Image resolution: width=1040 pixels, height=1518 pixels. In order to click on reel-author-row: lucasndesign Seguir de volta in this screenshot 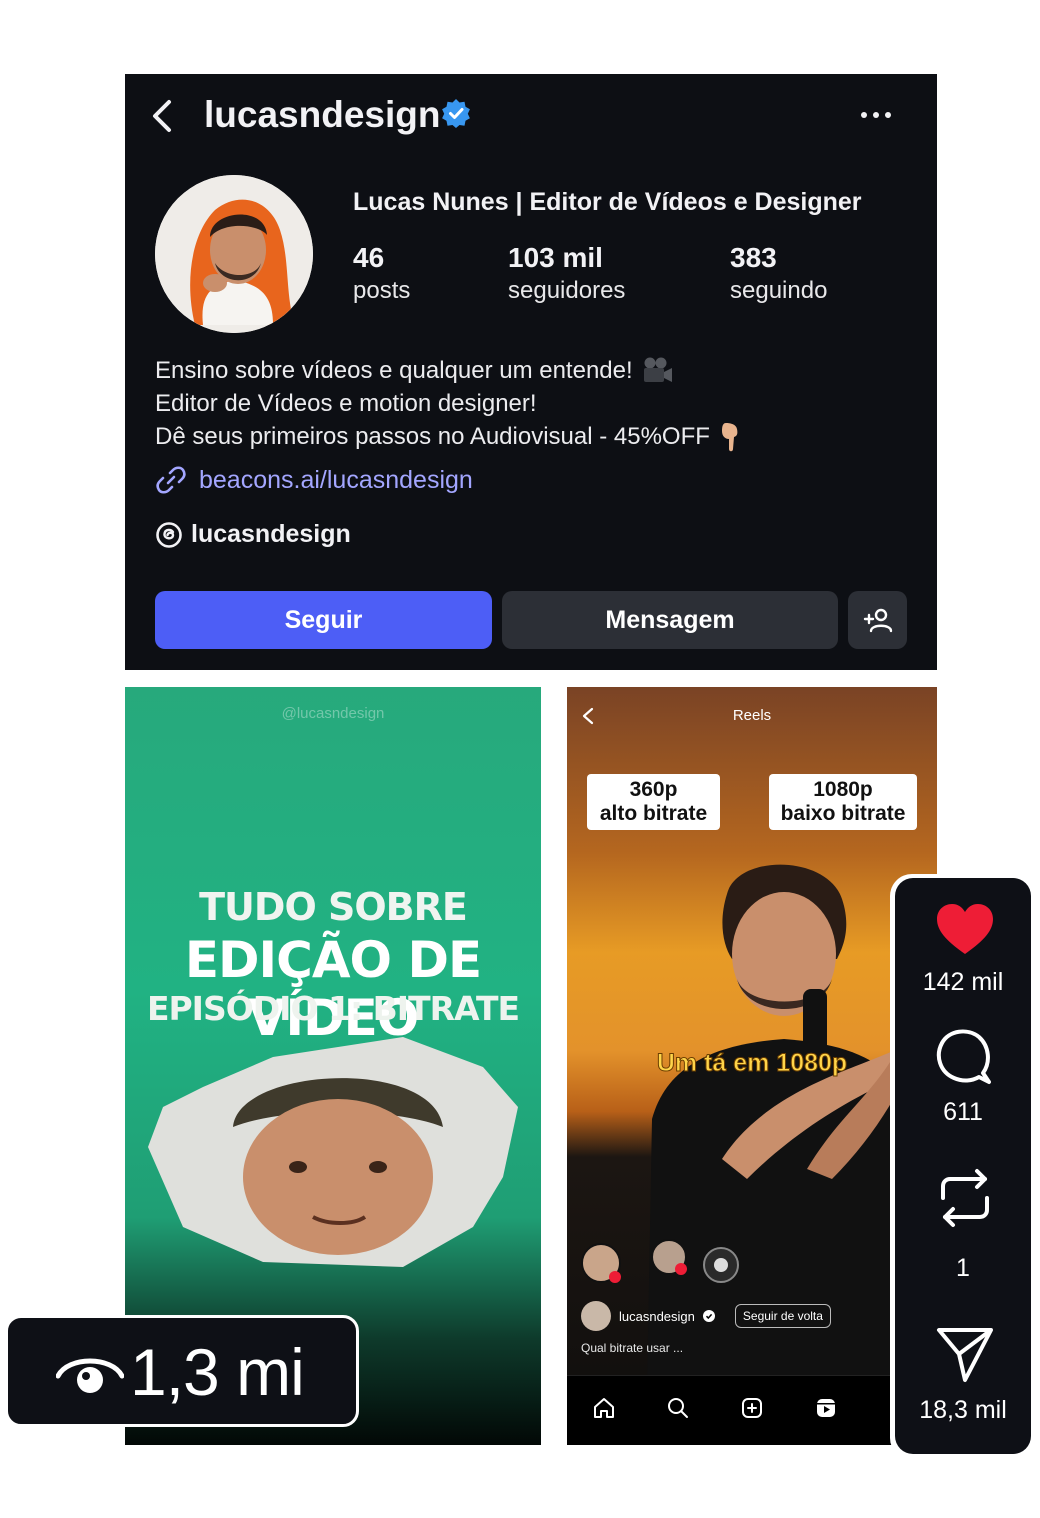, I will do `click(706, 1316)`.